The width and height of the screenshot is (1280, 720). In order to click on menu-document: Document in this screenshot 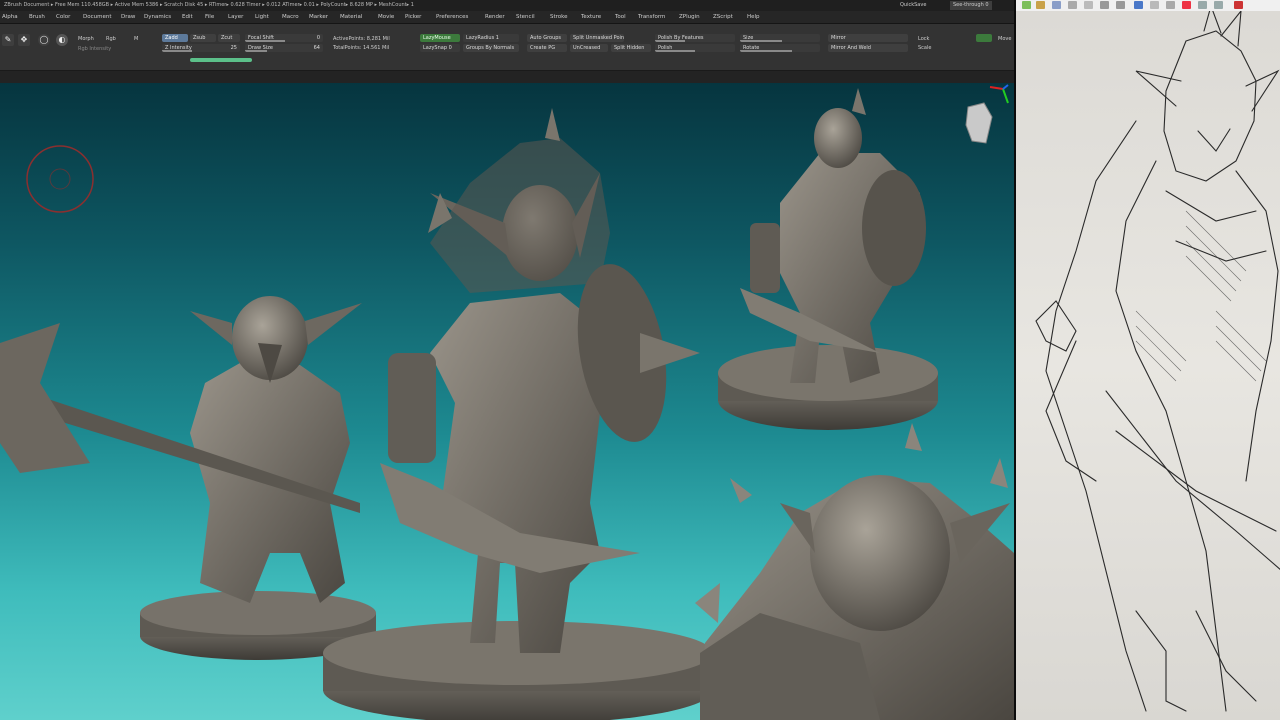, I will do `click(97, 17)`.